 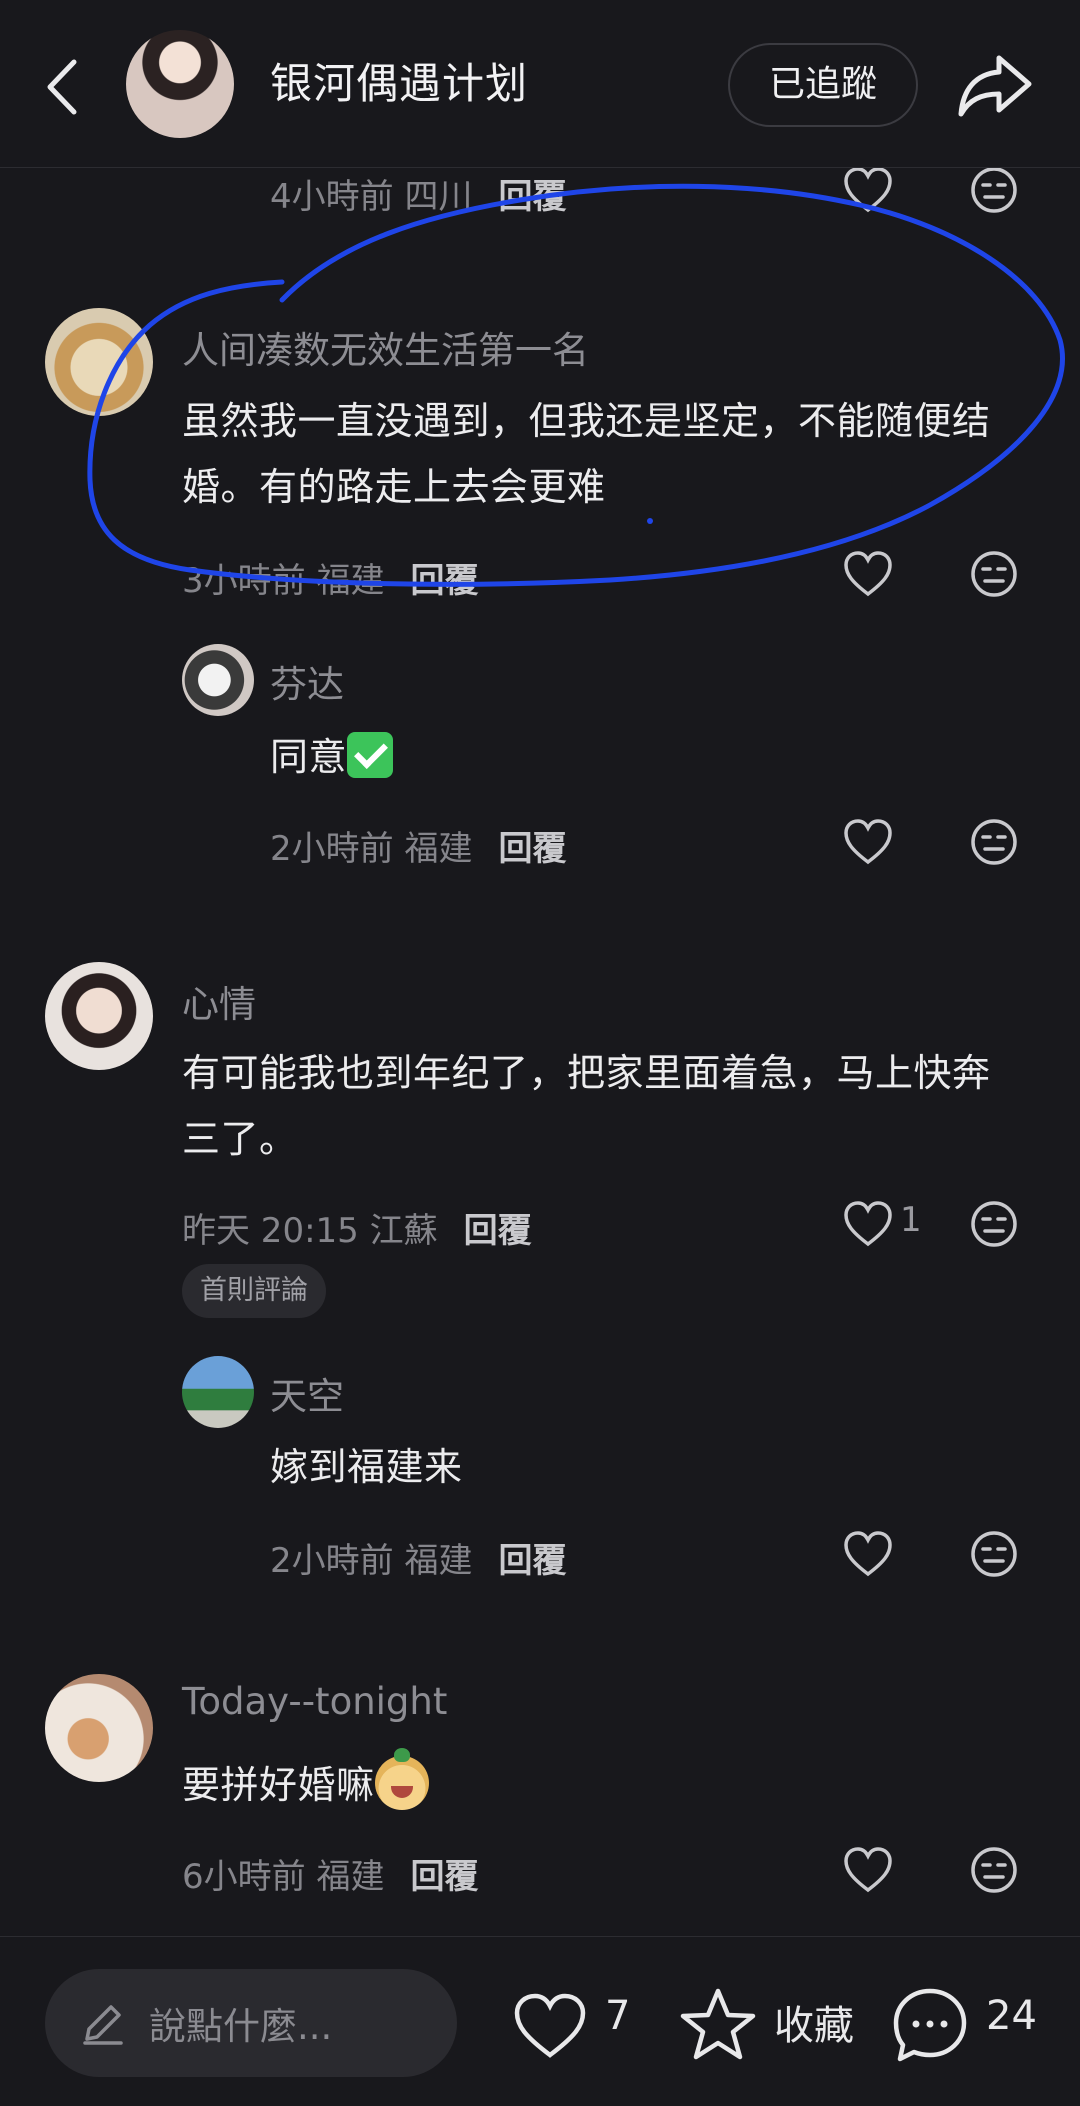 What do you see at coordinates (911, 1220) in the screenshot?
I see `like-count: 1` at bounding box center [911, 1220].